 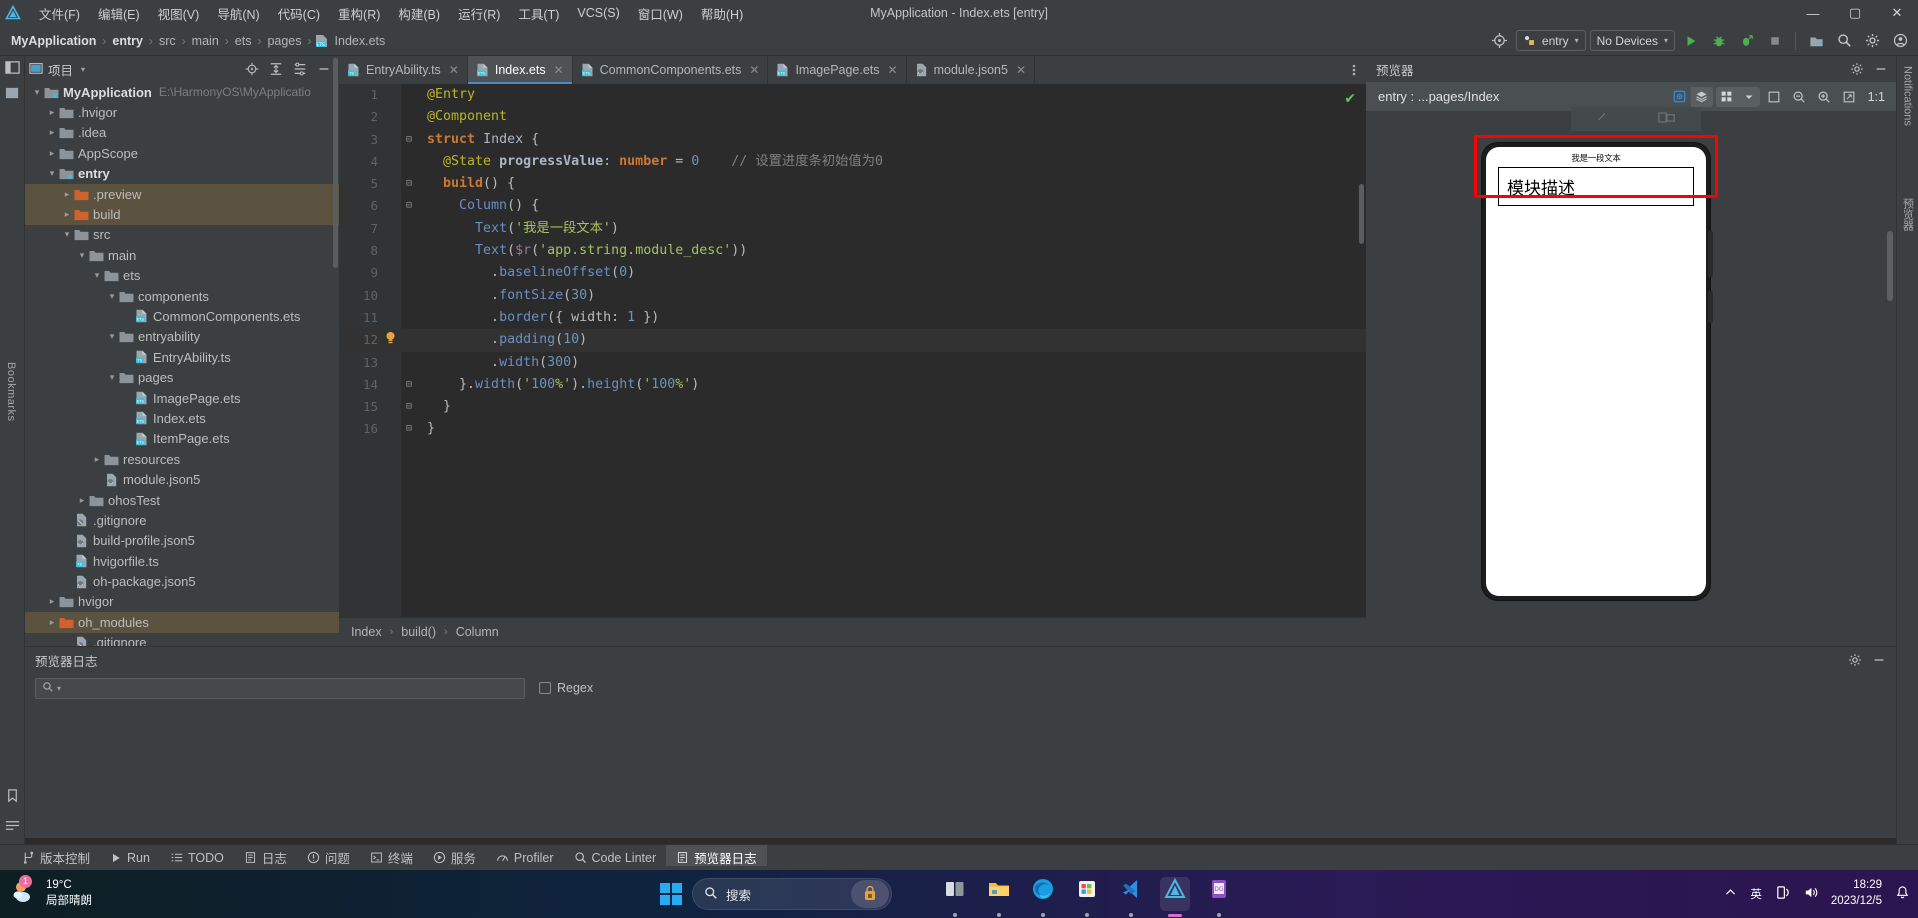 What do you see at coordinates (1702, 97) in the screenshot?
I see `layers-icon` at bounding box center [1702, 97].